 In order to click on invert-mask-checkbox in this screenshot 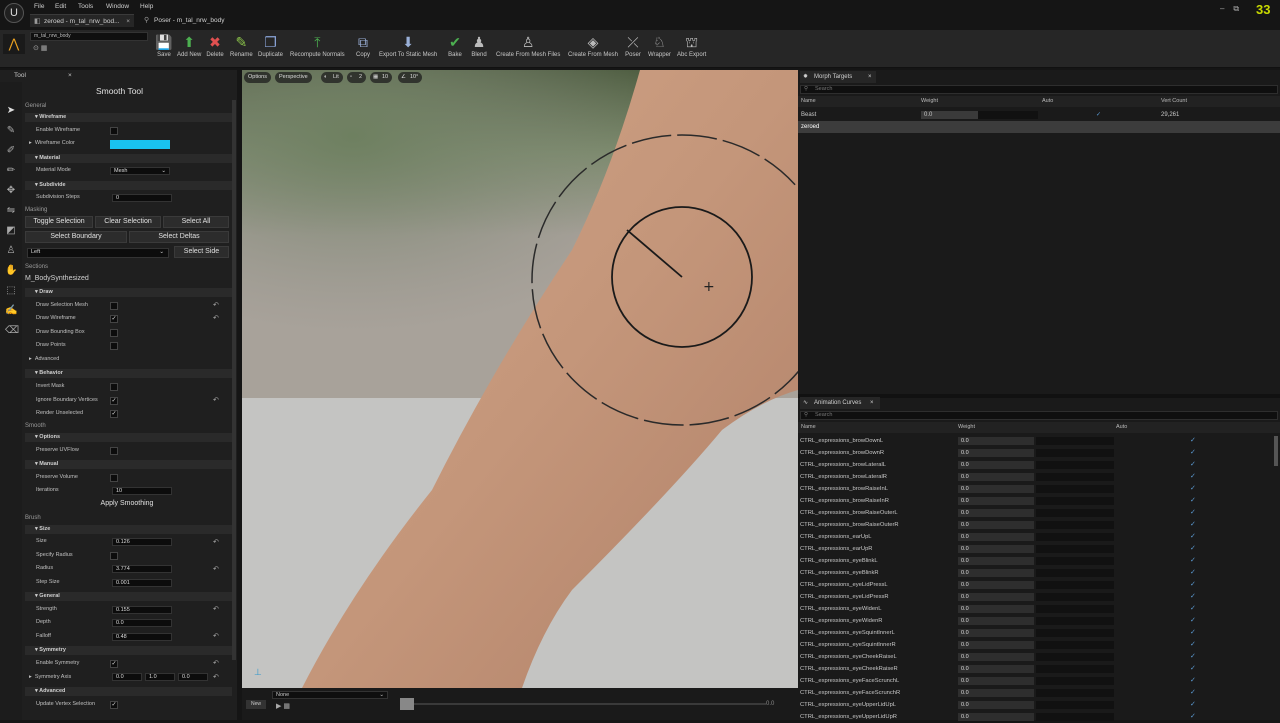, I will do `click(114, 387)`.